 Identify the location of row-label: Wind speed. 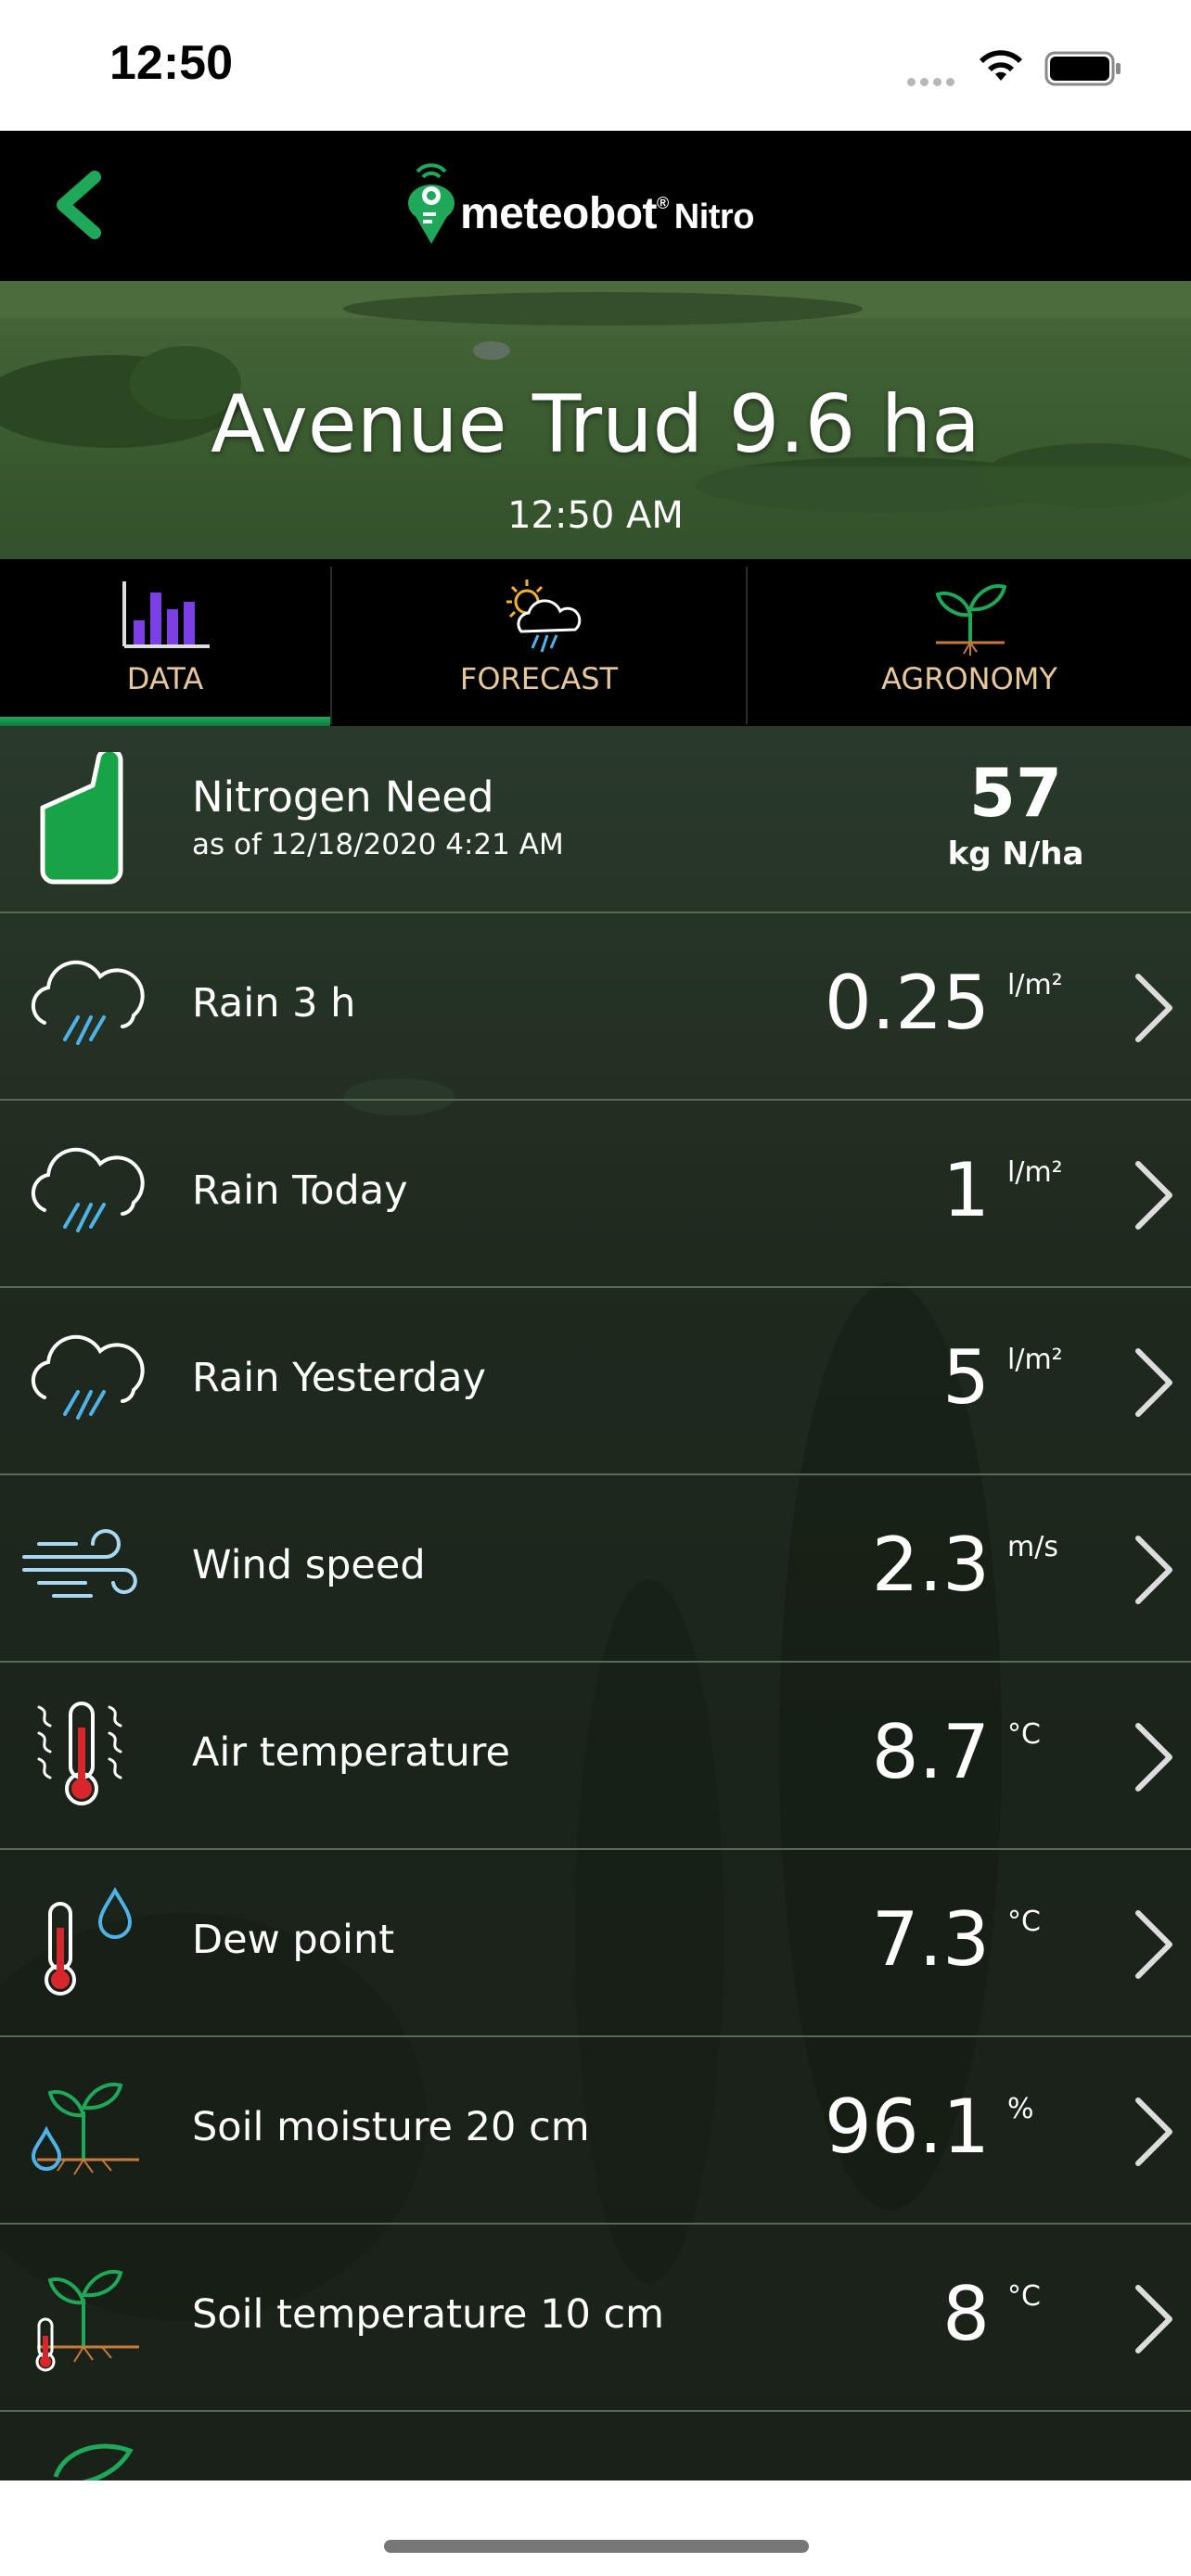
(309, 1565).